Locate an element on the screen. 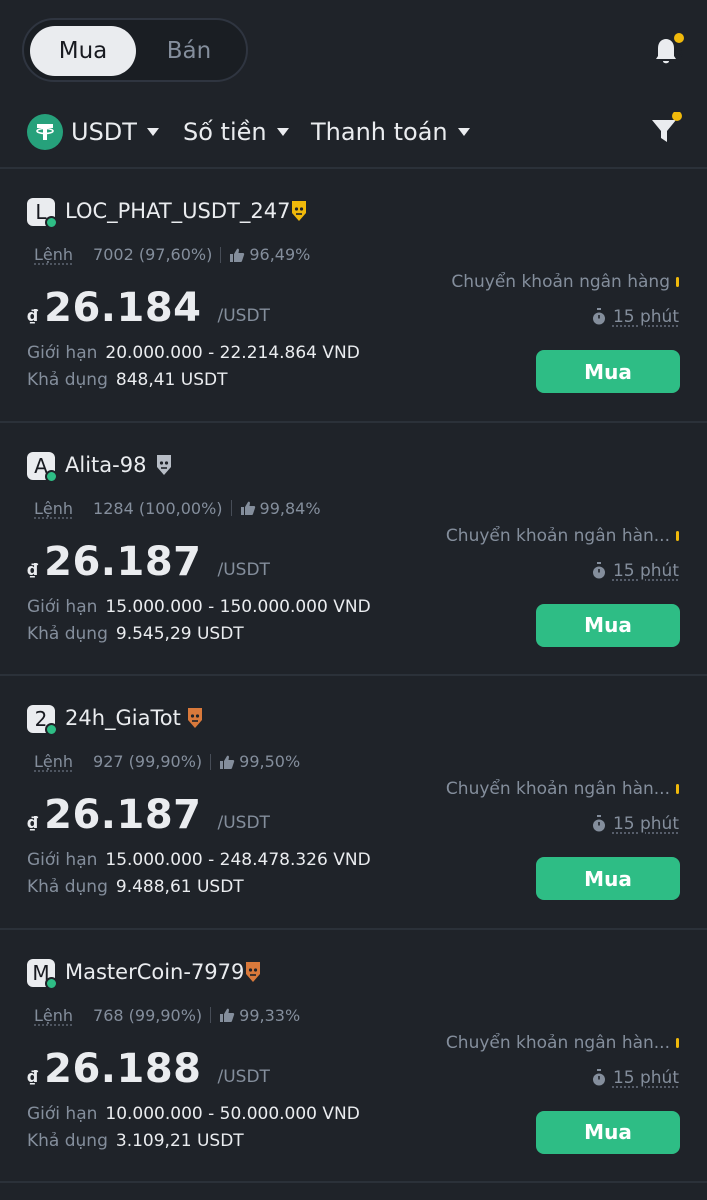 The height and width of the screenshot is (1200, 707). tab-buy: Mua is located at coordinates (83, 51).